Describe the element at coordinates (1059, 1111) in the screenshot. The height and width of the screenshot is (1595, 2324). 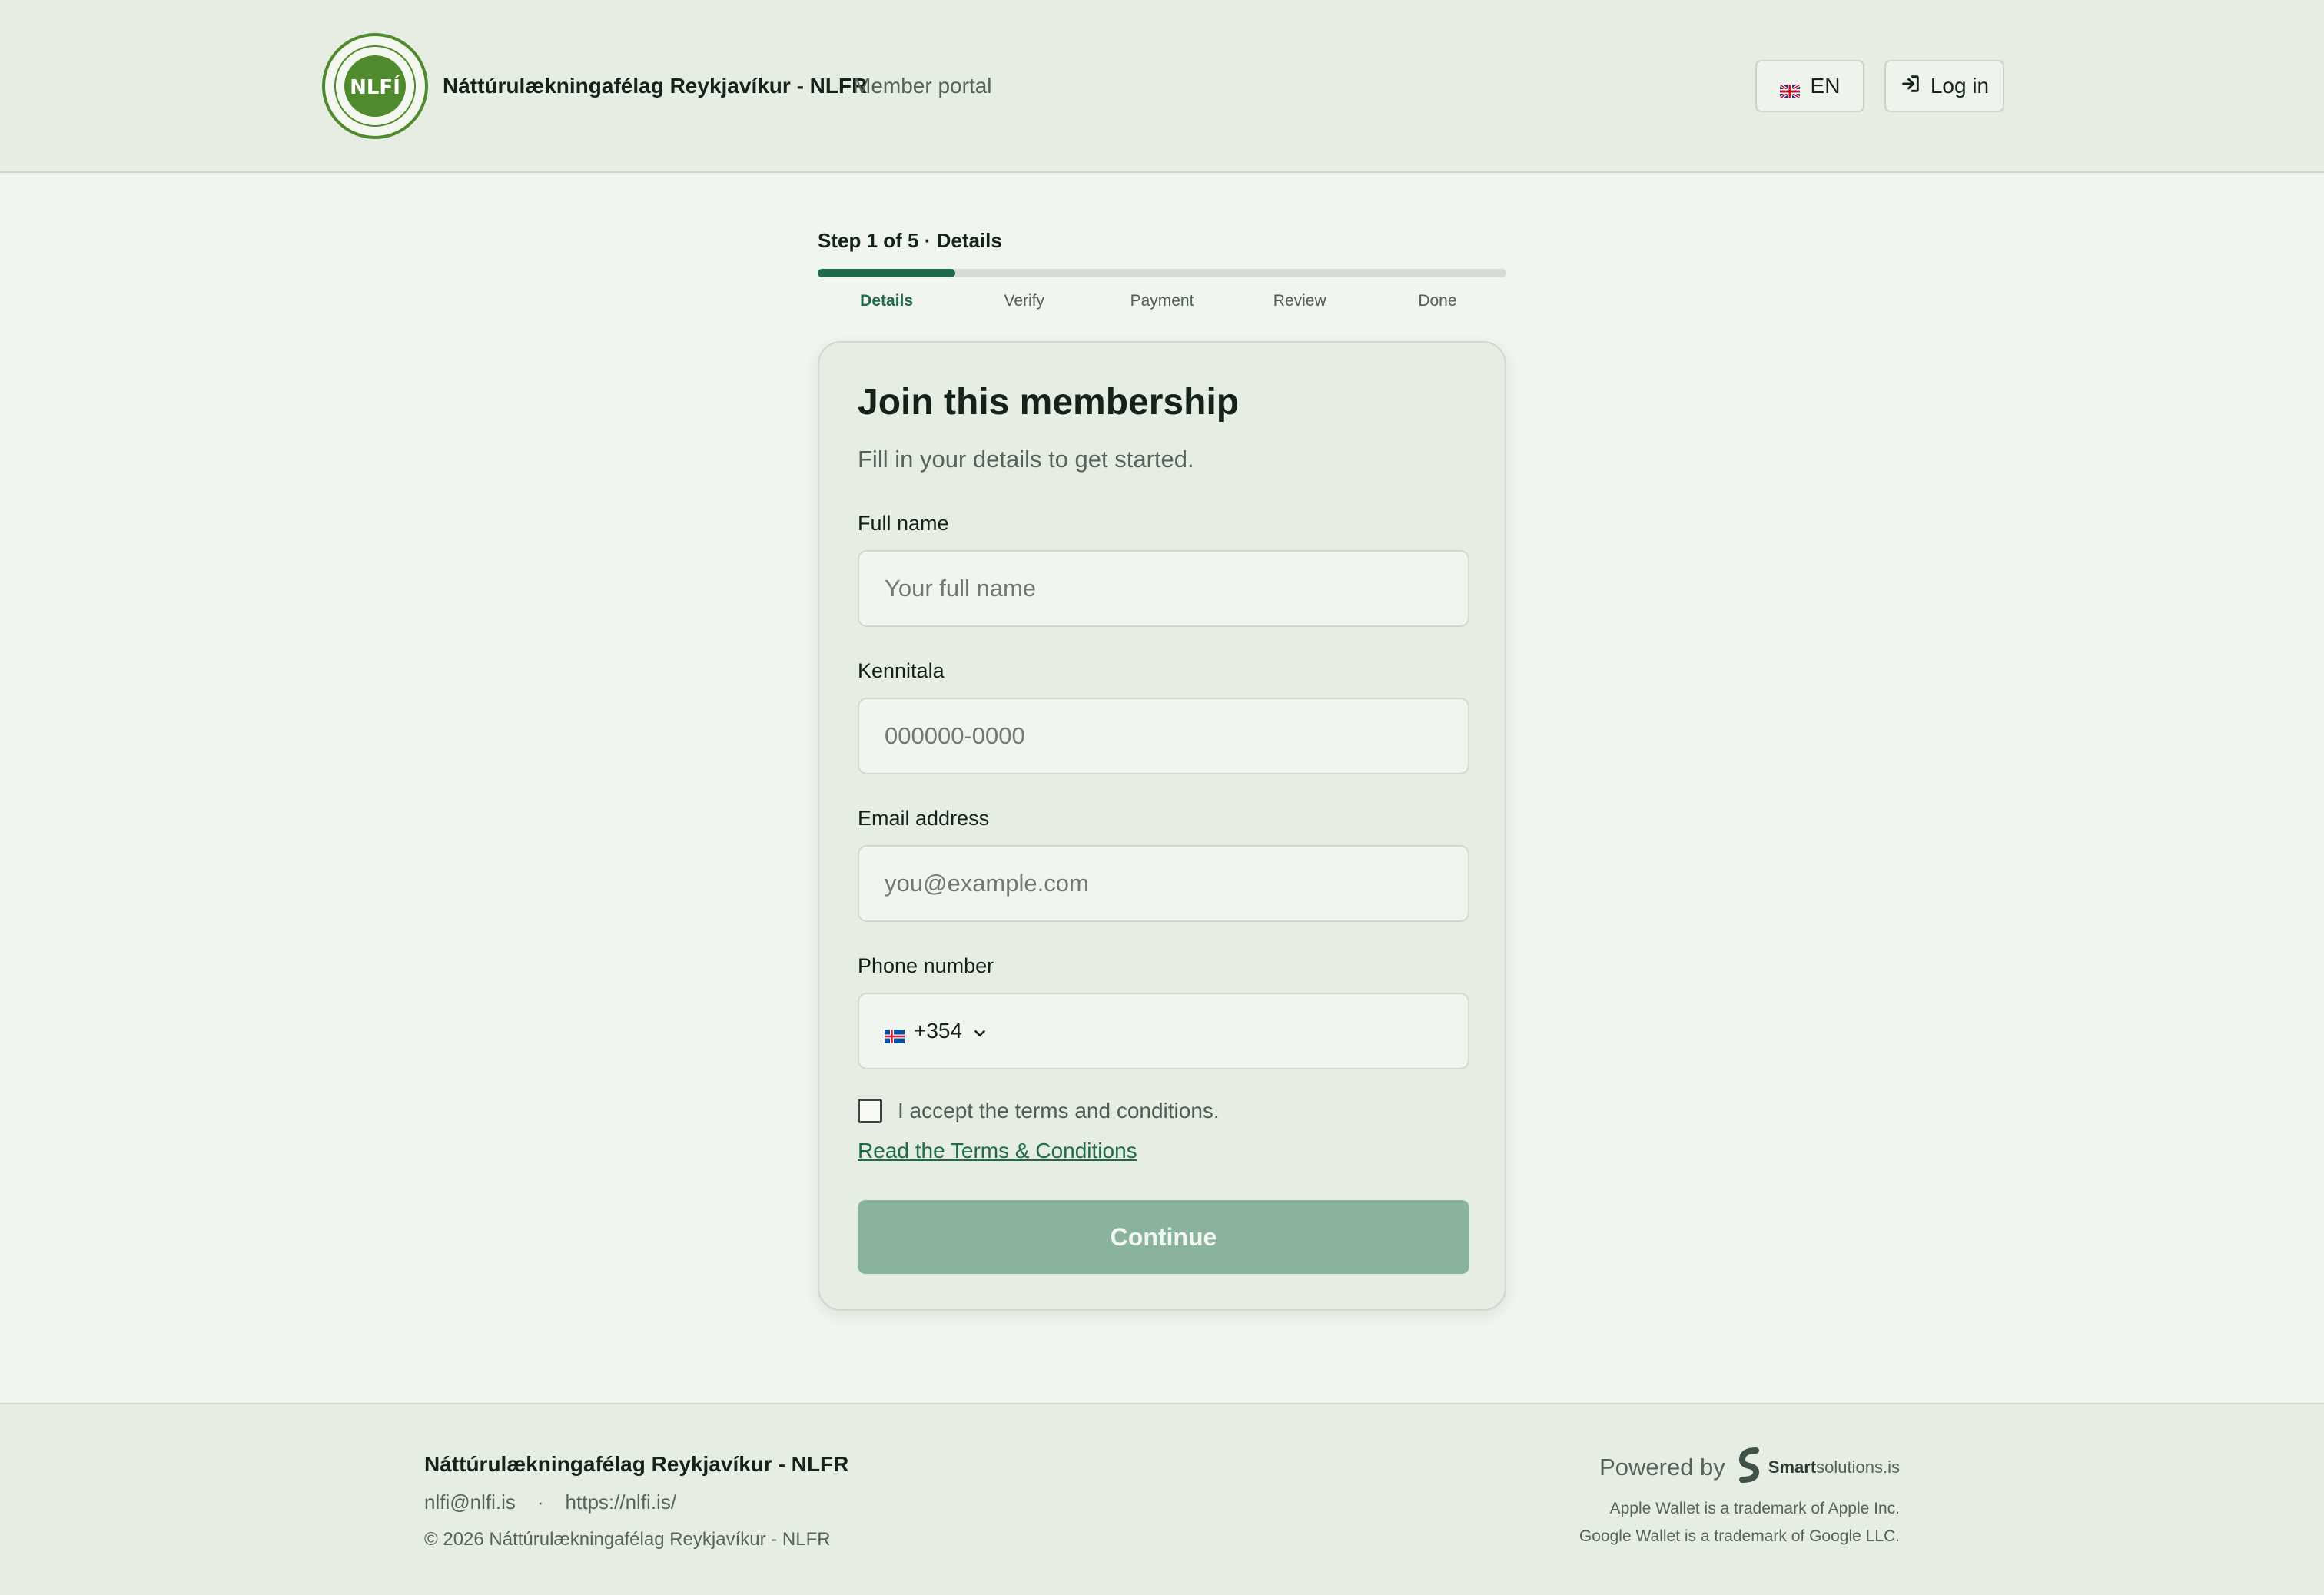
I see `terms-label: I accept the terms and conditions.` at that location.